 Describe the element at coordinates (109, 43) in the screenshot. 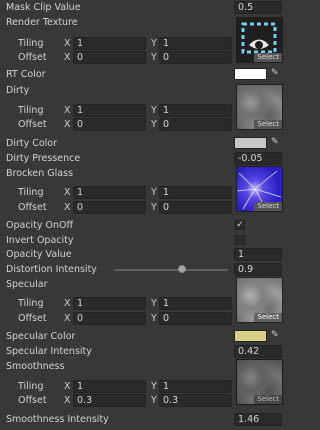

I see `render-texture-tiling-x: 1` at that location.